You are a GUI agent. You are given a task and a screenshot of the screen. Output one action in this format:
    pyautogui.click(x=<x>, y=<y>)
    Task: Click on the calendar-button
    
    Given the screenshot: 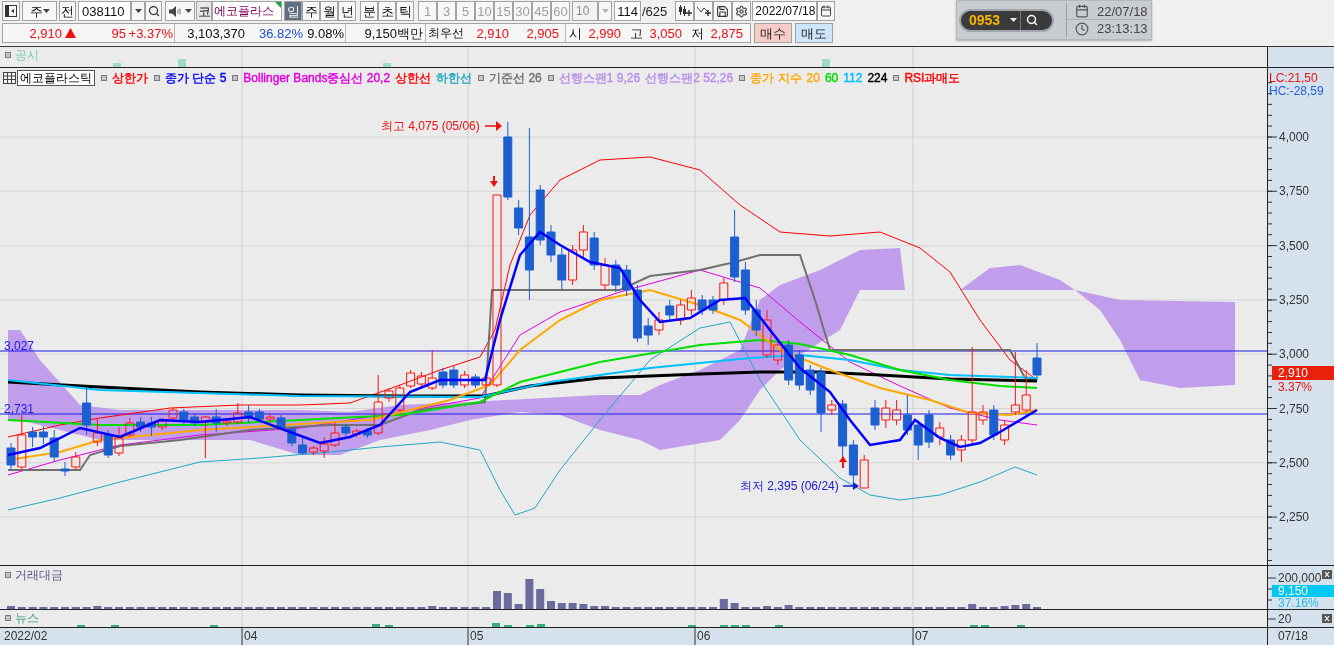 What is the action you would take?
    pyautogui.click(x=826, y=11)
    